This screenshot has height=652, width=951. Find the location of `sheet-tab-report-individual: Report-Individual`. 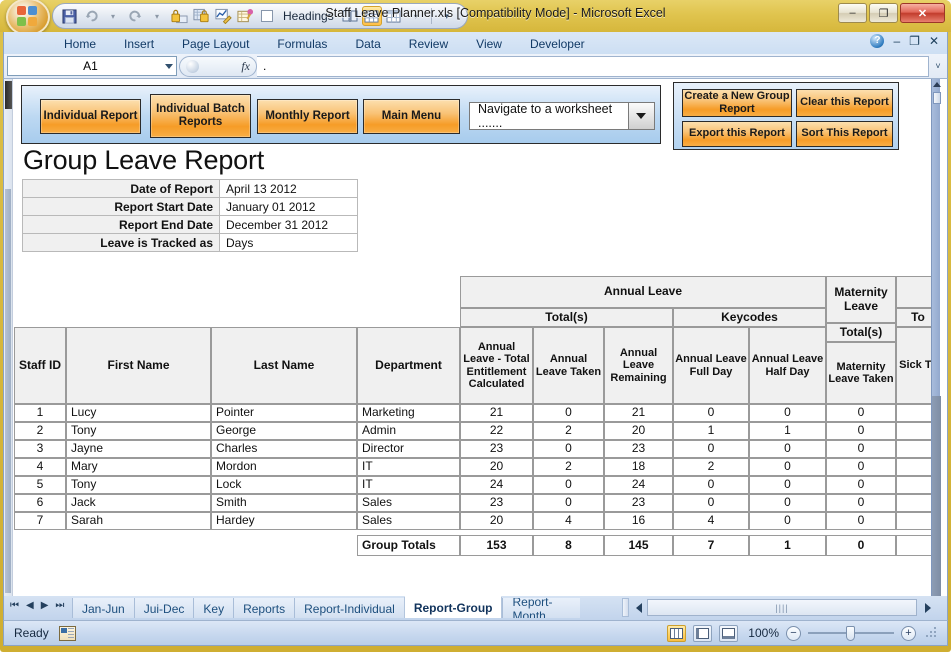

sheet-tab-report-individual: Report-Individual is located at coordinates (349, 608).